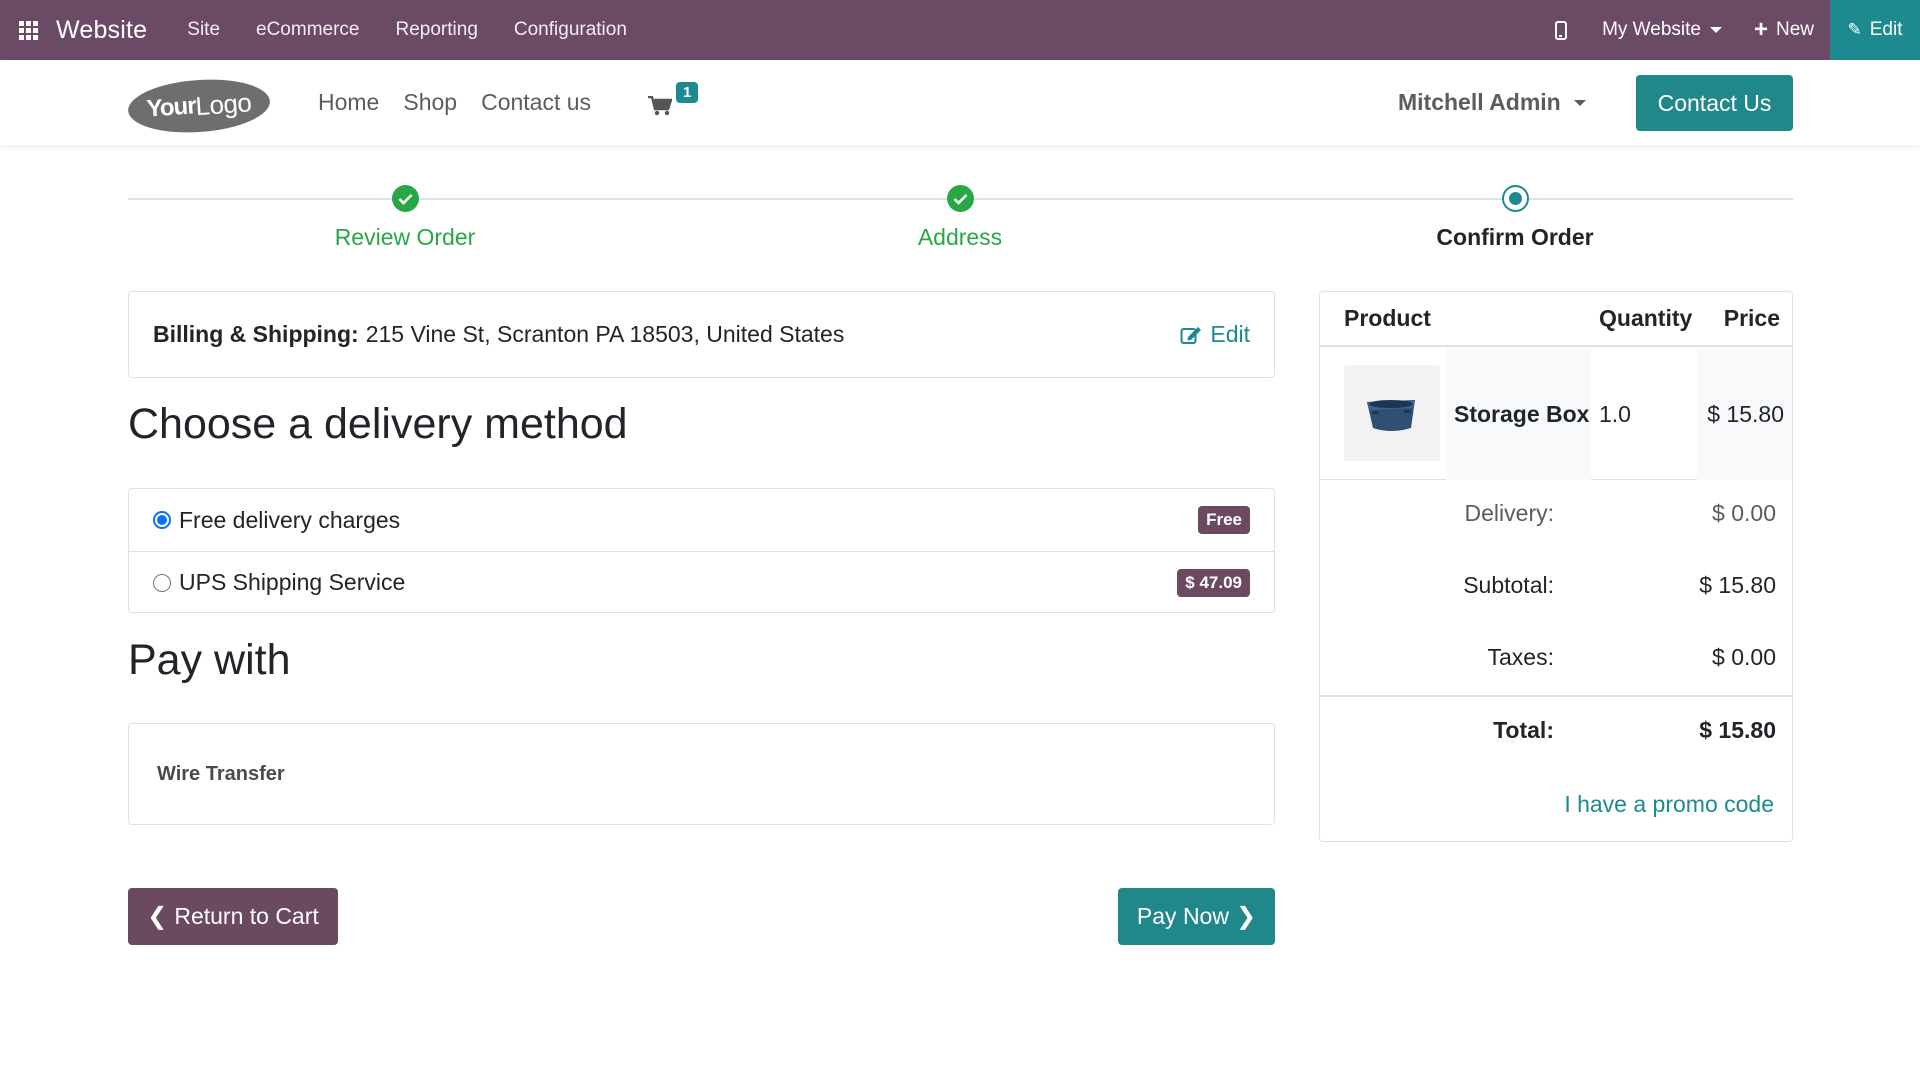 The image size is (1920, 1080). What do you see at coordinates (1556, 515) in the screenshot?
I see `delivery-total-row: Delivery: $ 0.00` at bounding box center [1556, 515].